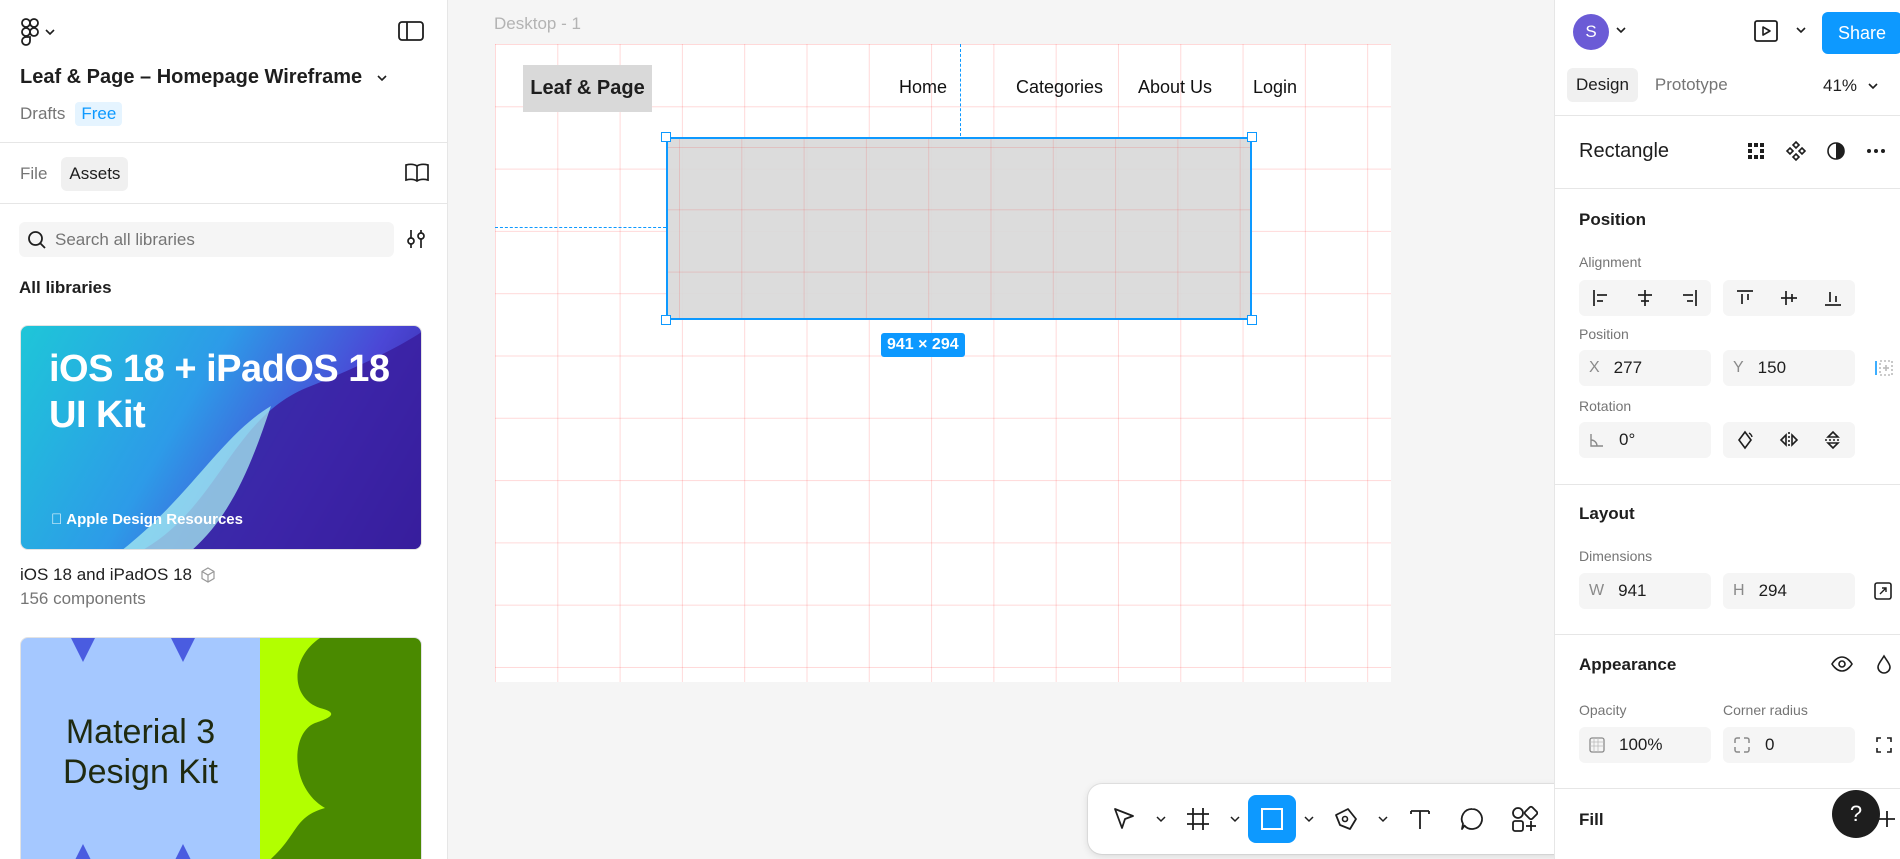 Image resolution: width=1900 pixels, height=859 pixels. I want to click on alignment-label: Alignment, so click(1610, 262).